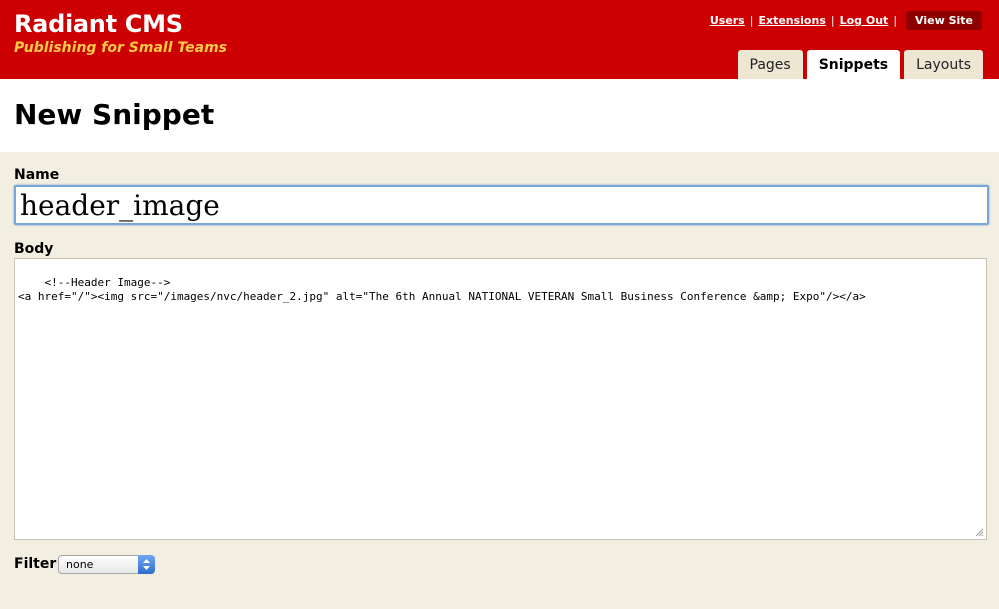 This screenshot has width=999, height=609. I want to click on name-input, so click(501, 205).